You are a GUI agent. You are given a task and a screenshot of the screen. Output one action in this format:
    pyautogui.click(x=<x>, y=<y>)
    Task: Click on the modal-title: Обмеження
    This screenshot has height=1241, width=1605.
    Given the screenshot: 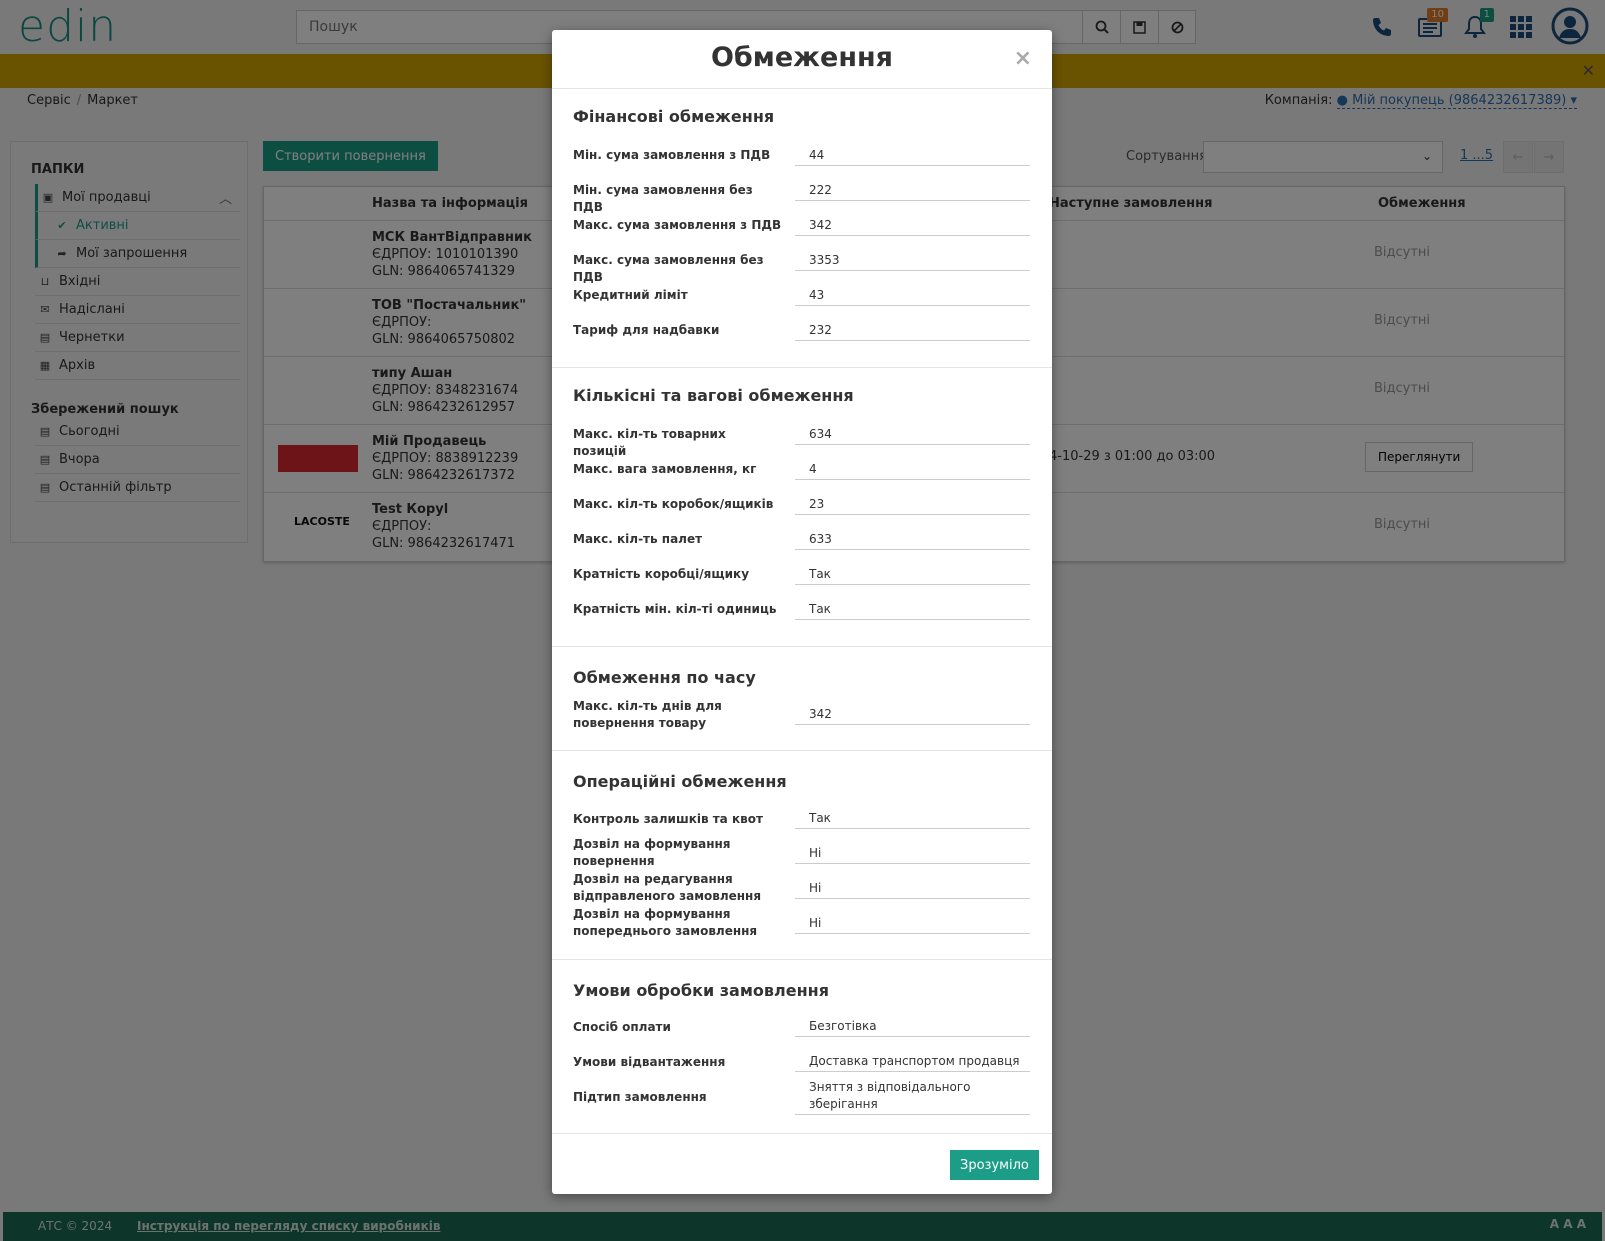 What is the action you would take?
    pyautogui.click(x=801, y=57)
    